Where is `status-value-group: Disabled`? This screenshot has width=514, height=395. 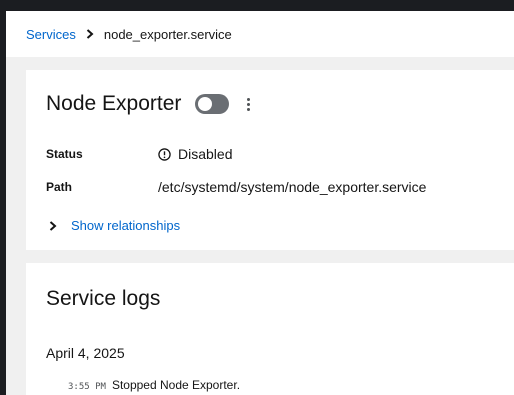
status-value-group: Disabled is located at coordinates (195, 154).